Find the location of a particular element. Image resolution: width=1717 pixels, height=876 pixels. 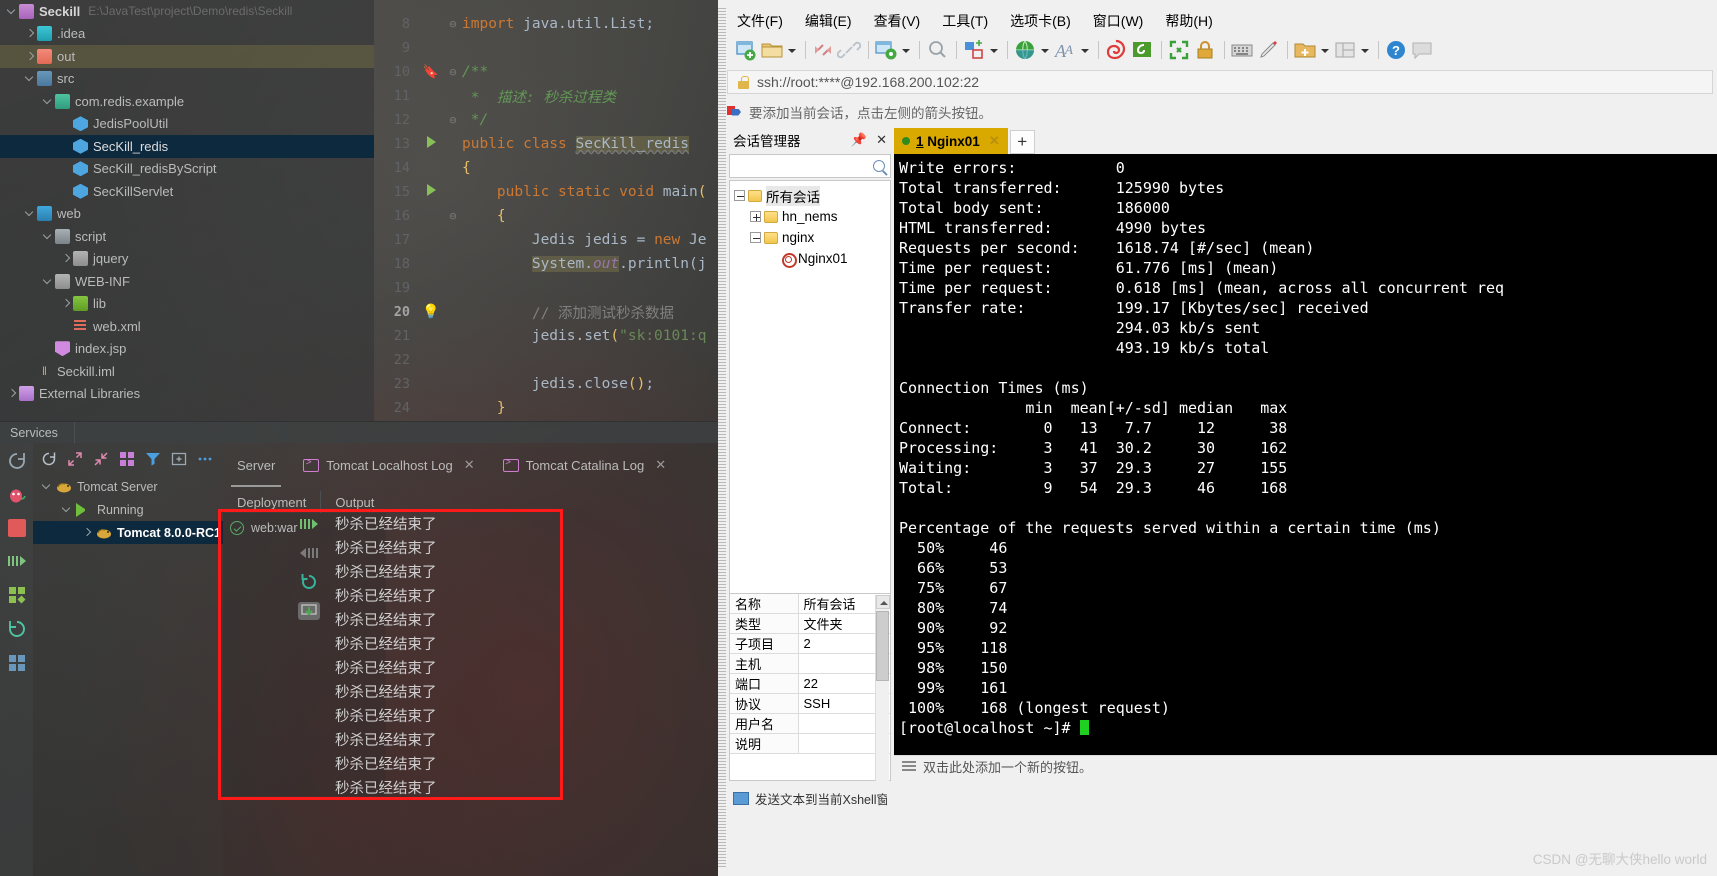

property-row: 用户名 is located at coordinates (810, 724).